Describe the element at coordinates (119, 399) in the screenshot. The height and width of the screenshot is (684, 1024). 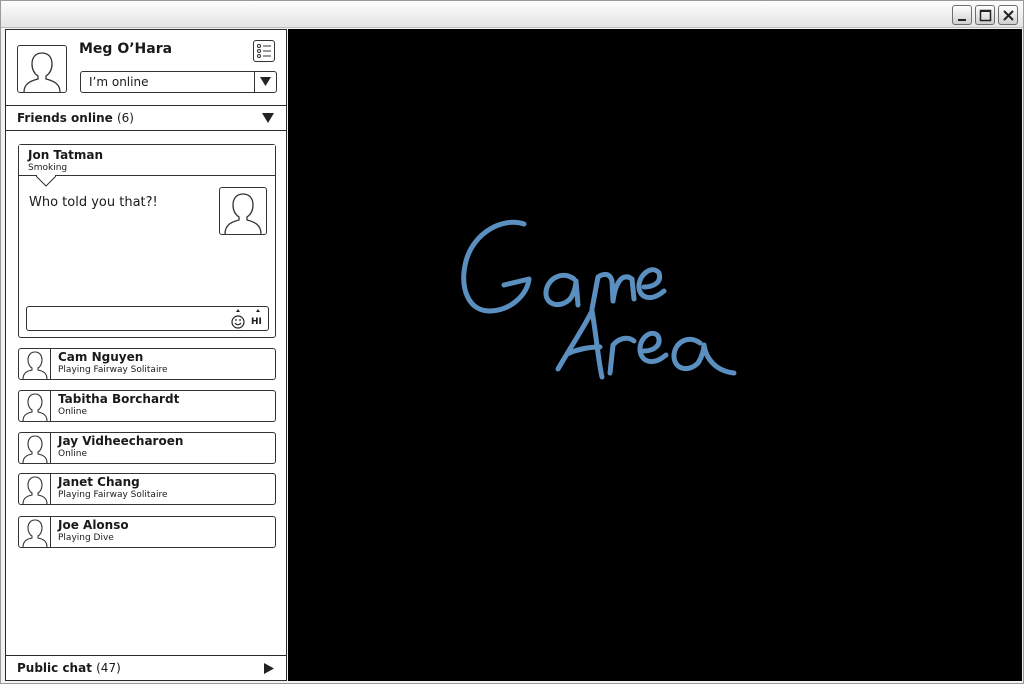
I see `friend-name: Tabitha Borchardt` at that location.